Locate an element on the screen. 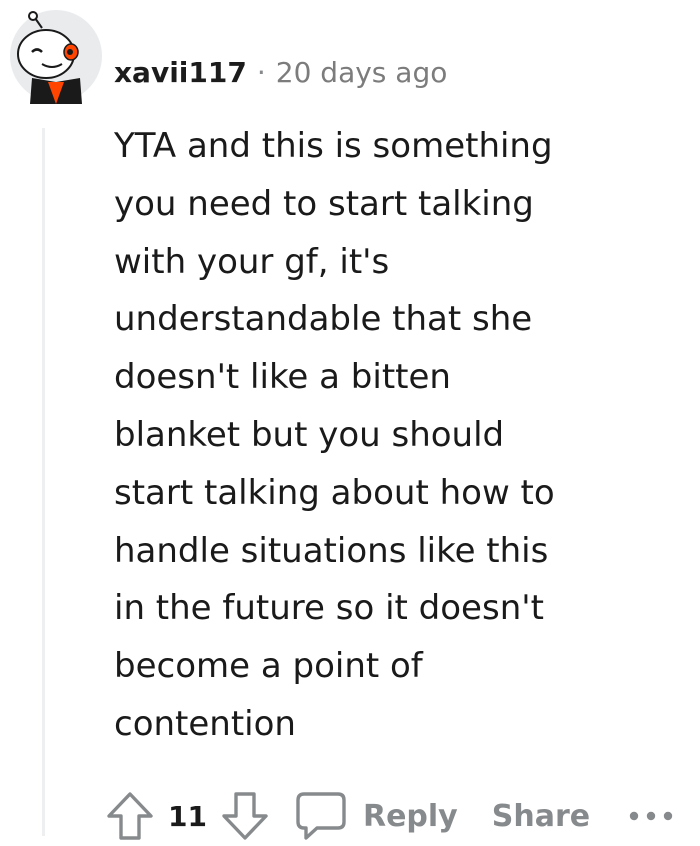 This screenshot has width=700, height=846. snoo-avatar-icon is located at coordinates (56, 57).